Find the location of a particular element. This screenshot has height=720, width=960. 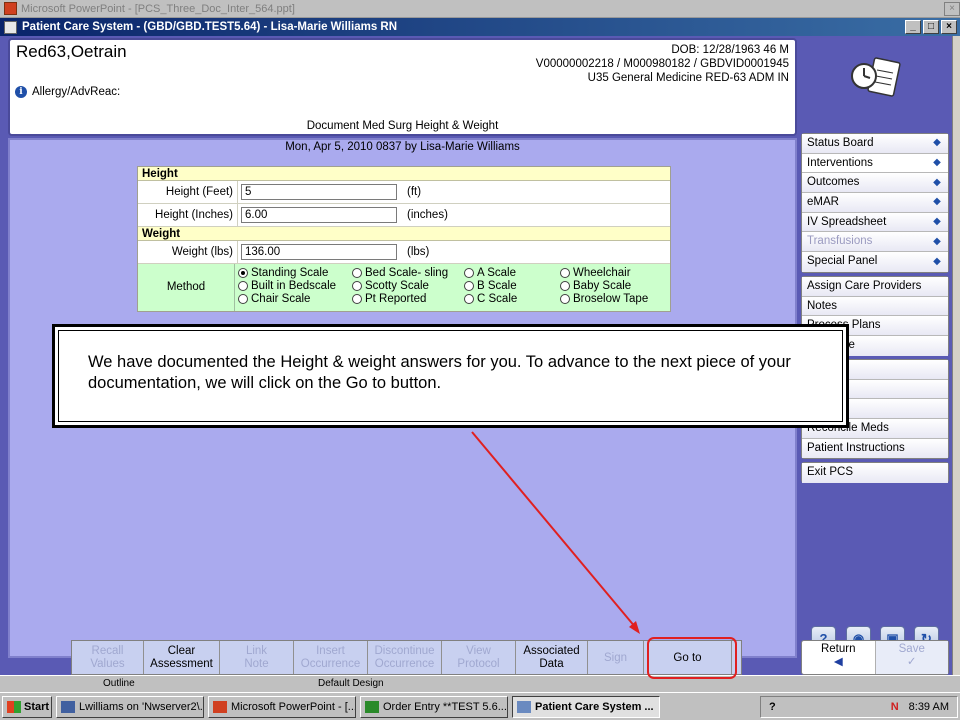

save-button: Save ✓ is located at coordinates (911, 657).